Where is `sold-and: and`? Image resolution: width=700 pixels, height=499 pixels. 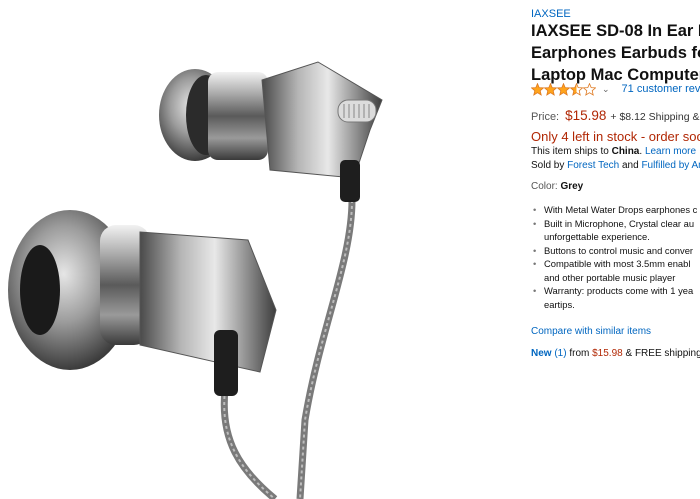
sold-and: and is located at coordinates (630, 165).